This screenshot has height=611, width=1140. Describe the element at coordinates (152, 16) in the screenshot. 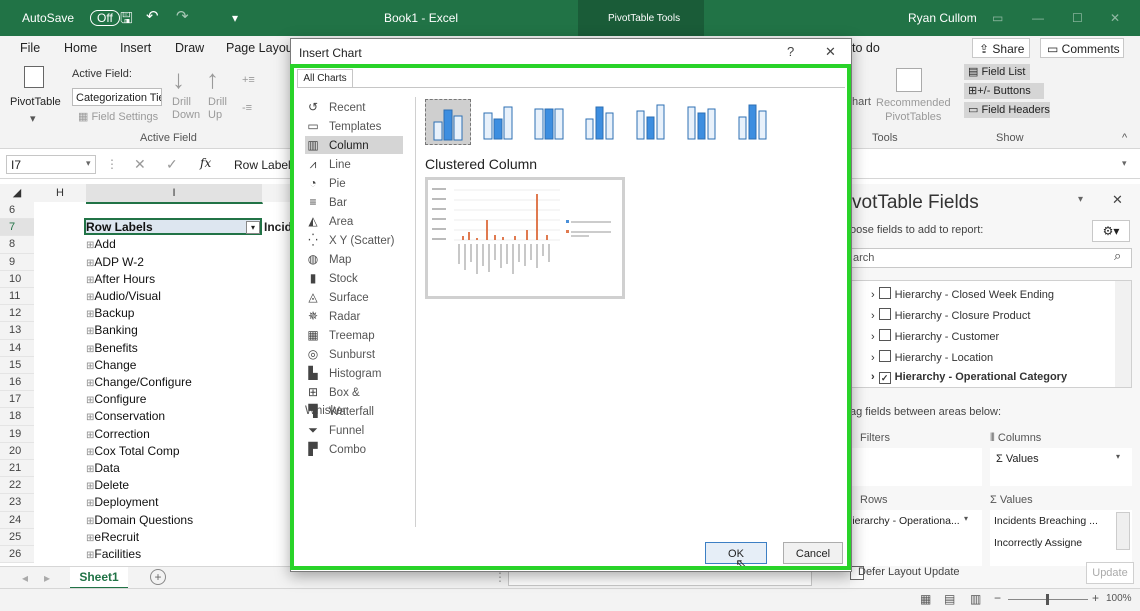

I see `undo-icon: ↶` at that location.